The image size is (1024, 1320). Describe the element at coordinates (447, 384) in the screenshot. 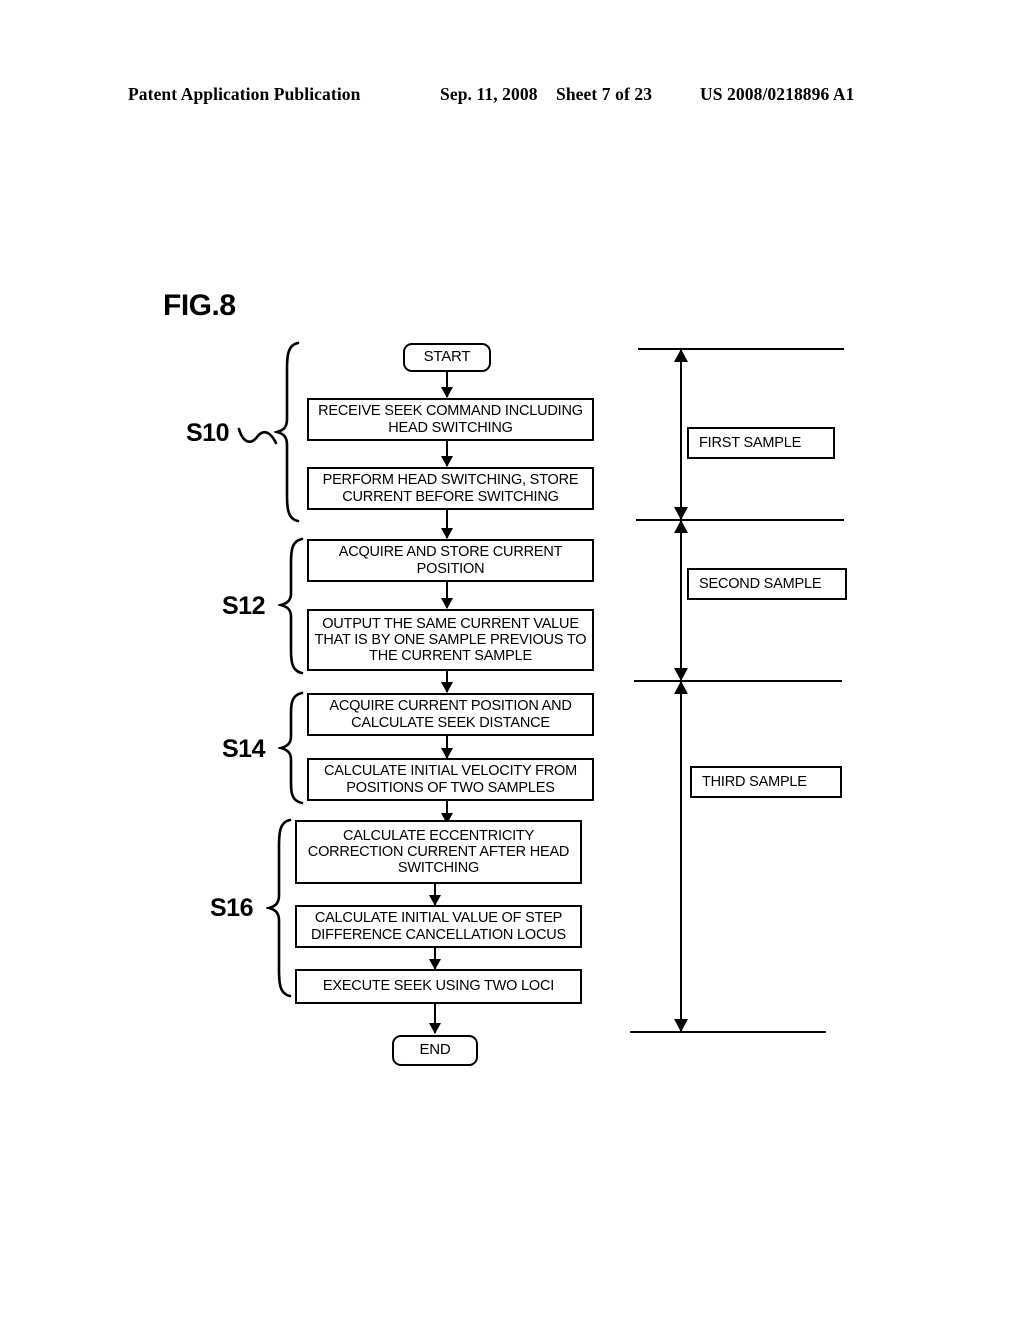

I see `connector-arrow-start-to-b1` at that location.